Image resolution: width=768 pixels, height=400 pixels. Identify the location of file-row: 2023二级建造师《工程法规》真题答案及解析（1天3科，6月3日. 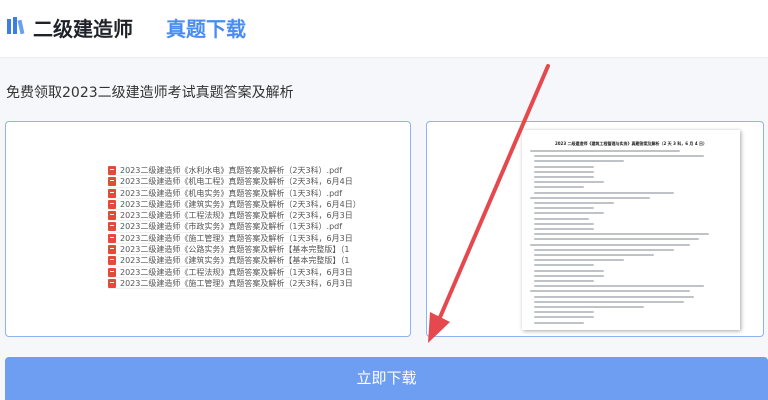
(230, 272).